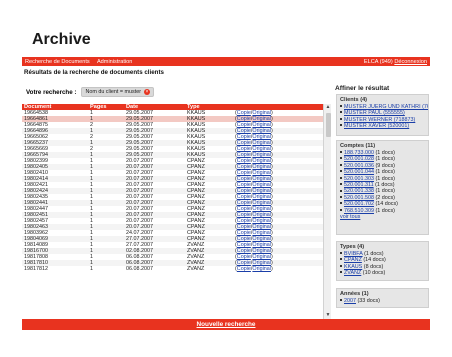 This screenshot has height=357, width=452. I want to click on cell-pages: 1, so click(91, 269).